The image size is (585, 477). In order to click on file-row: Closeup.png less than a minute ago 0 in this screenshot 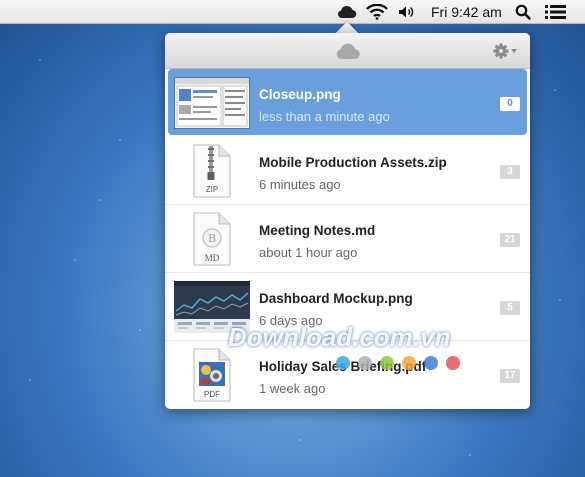, I will do `click(347, 102)`.